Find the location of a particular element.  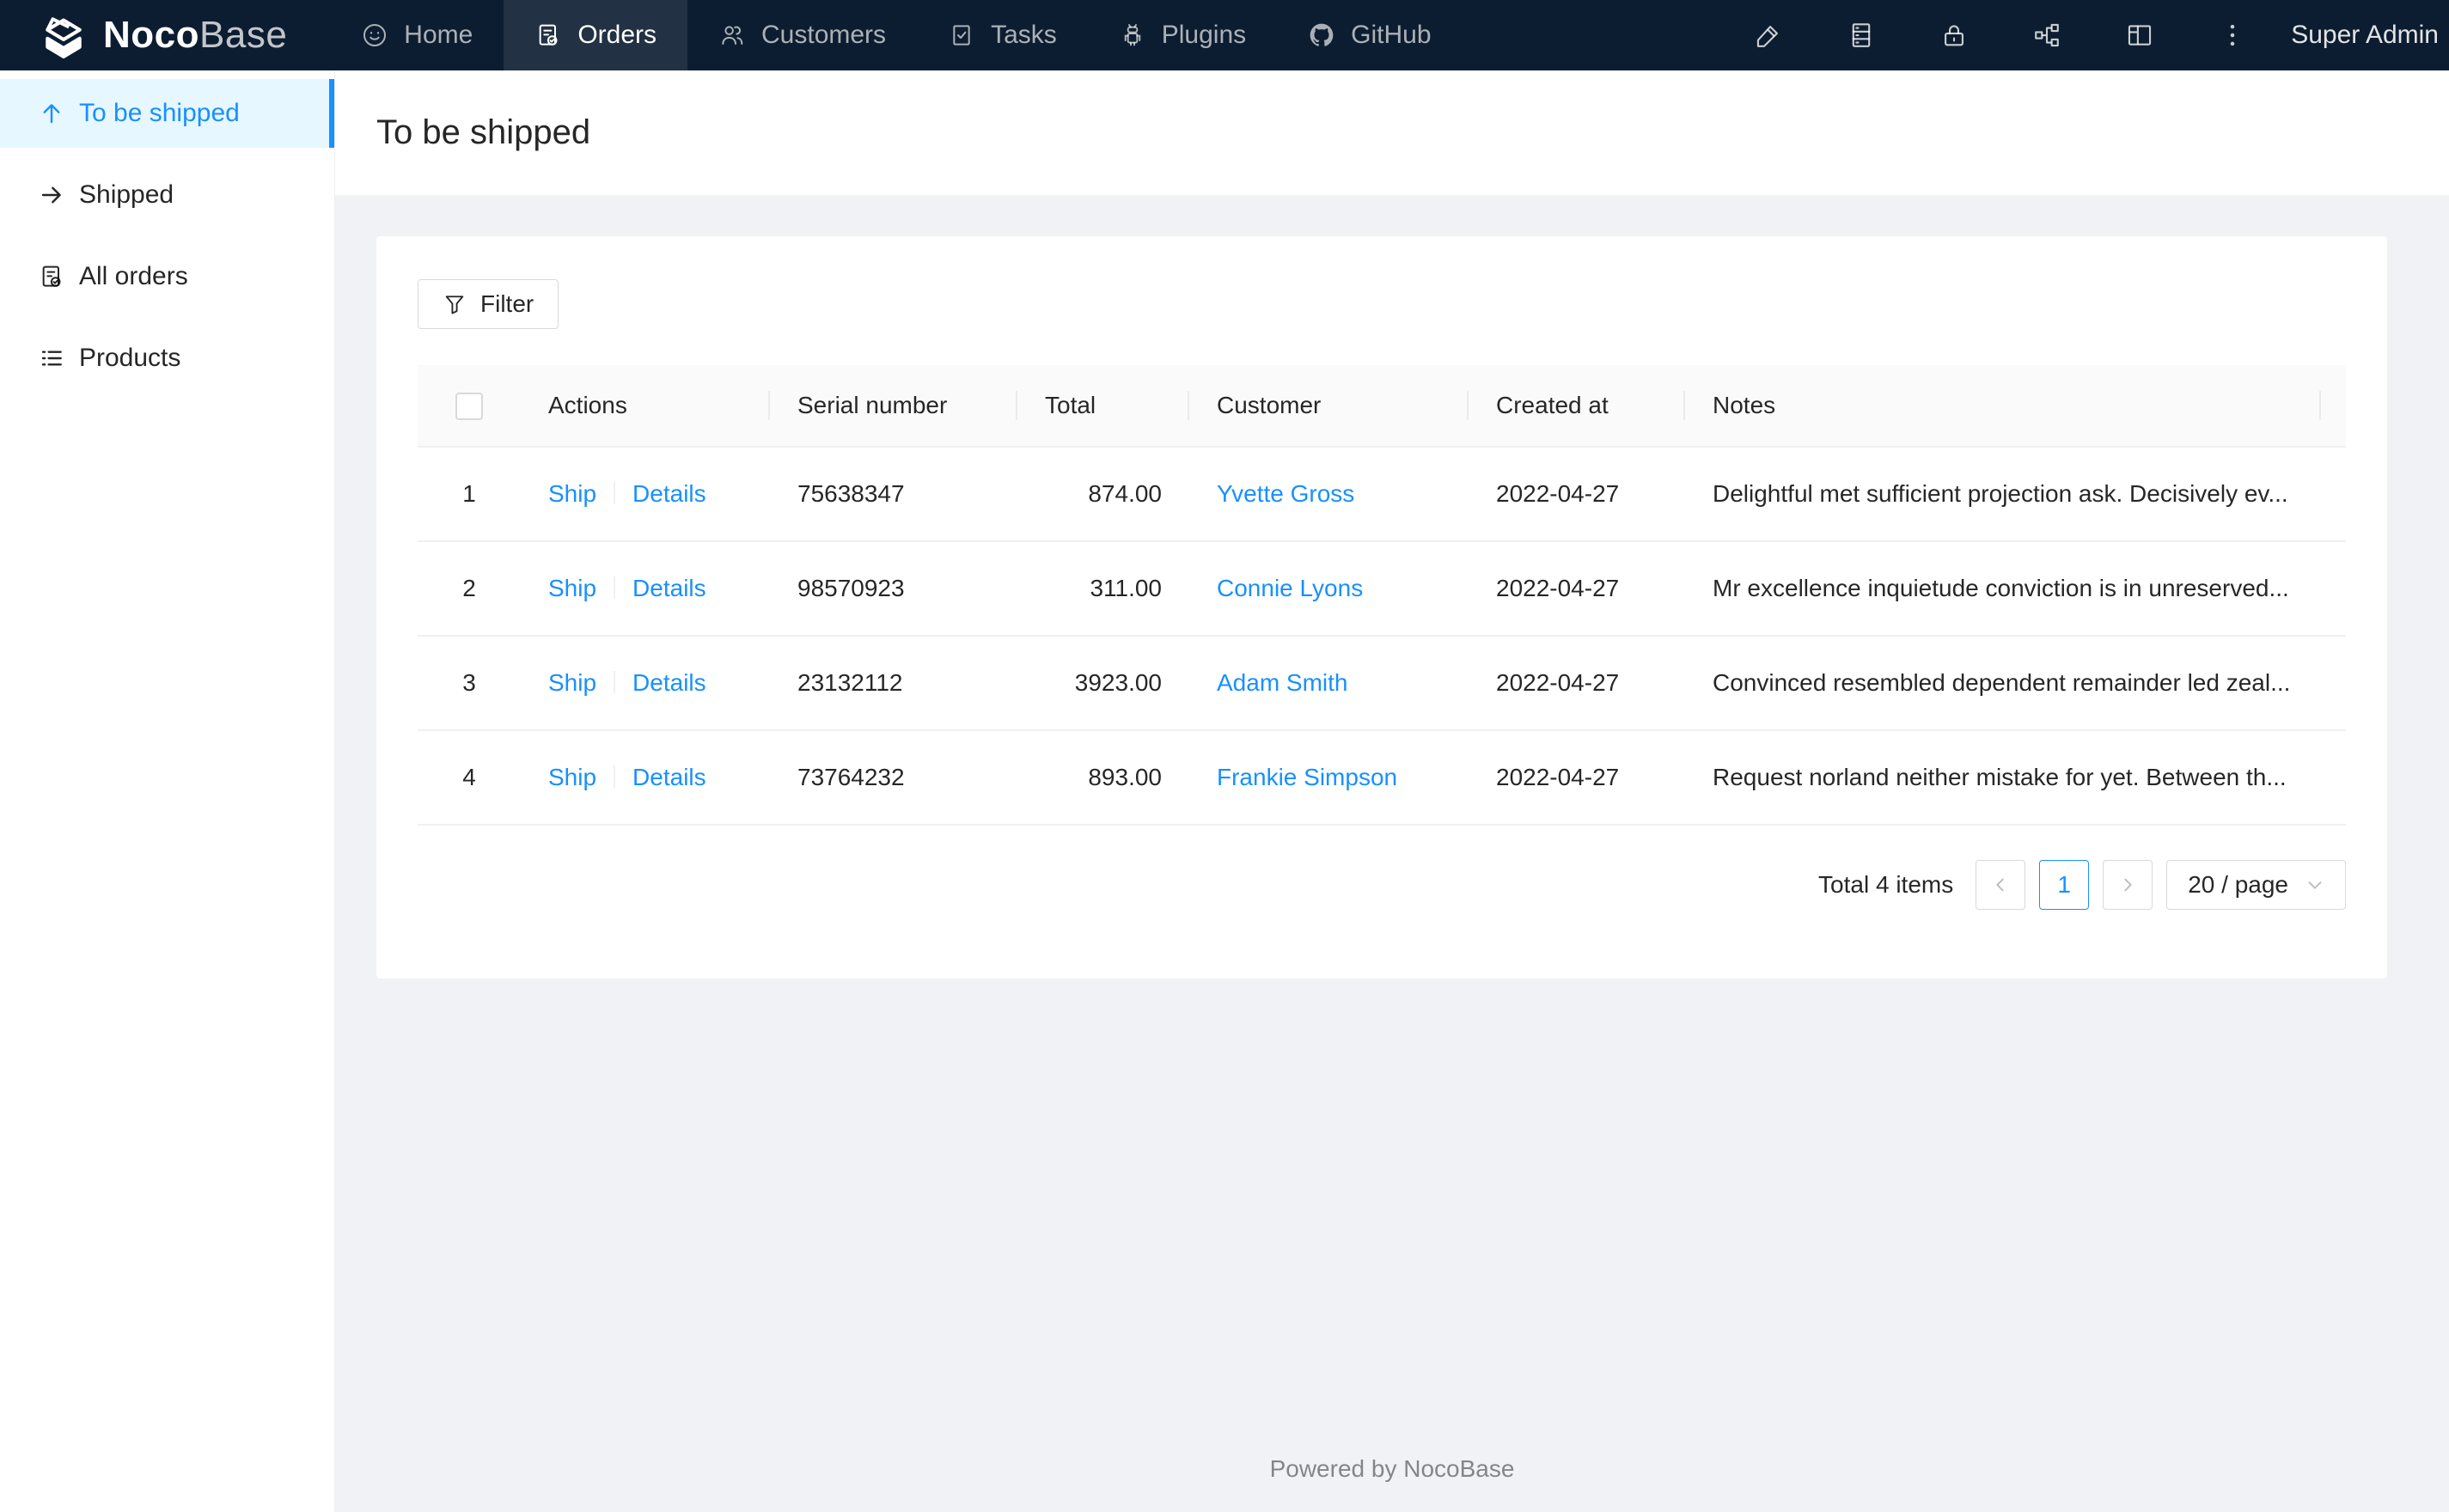

column-header-created: Created at is located at coordinates (1577, 406).